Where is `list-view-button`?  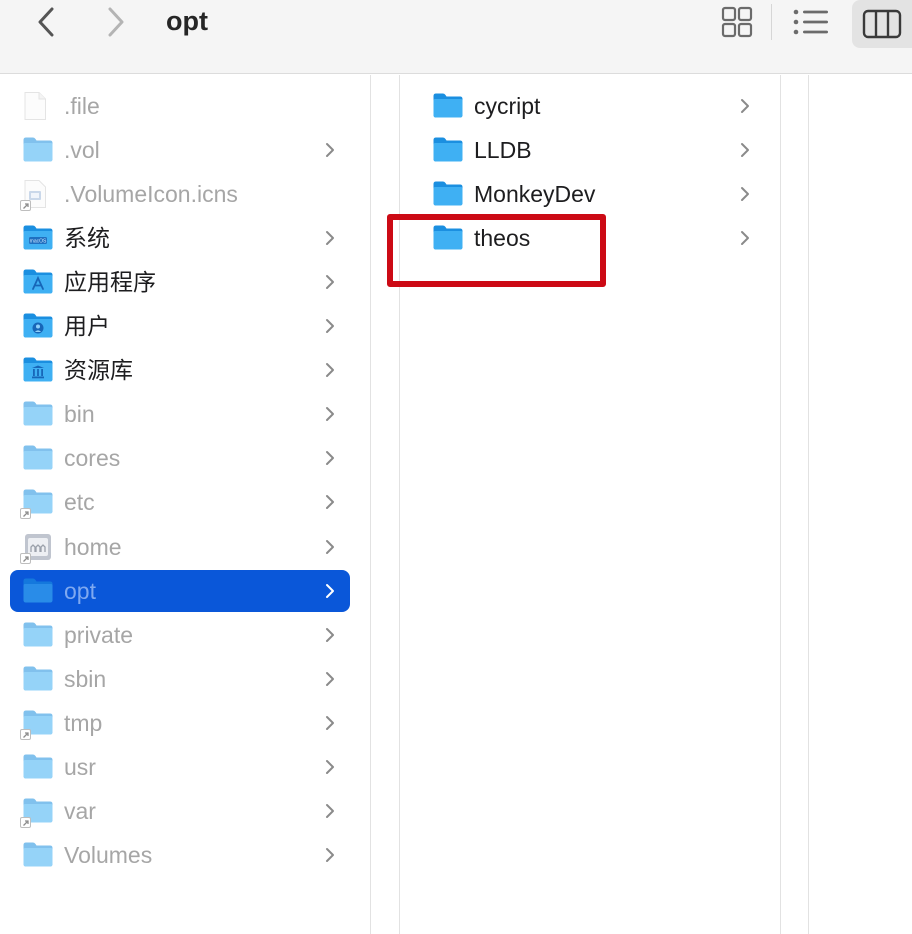 list-view-button is located at coordinates (811, 22).